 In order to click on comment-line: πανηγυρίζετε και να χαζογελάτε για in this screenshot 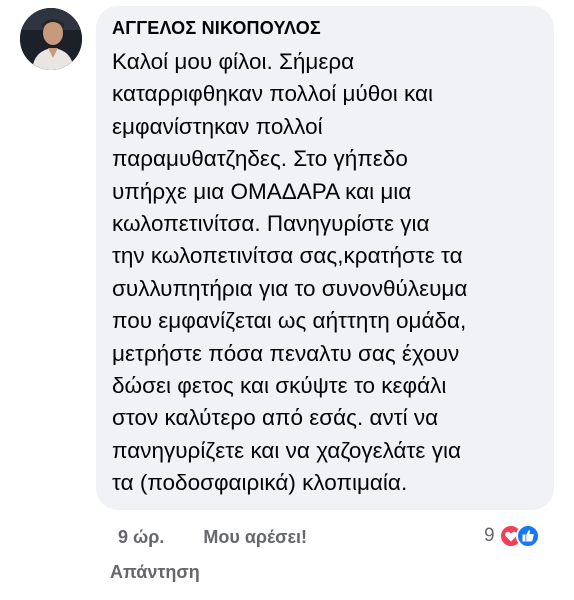, I will do `click(286, 450)`.